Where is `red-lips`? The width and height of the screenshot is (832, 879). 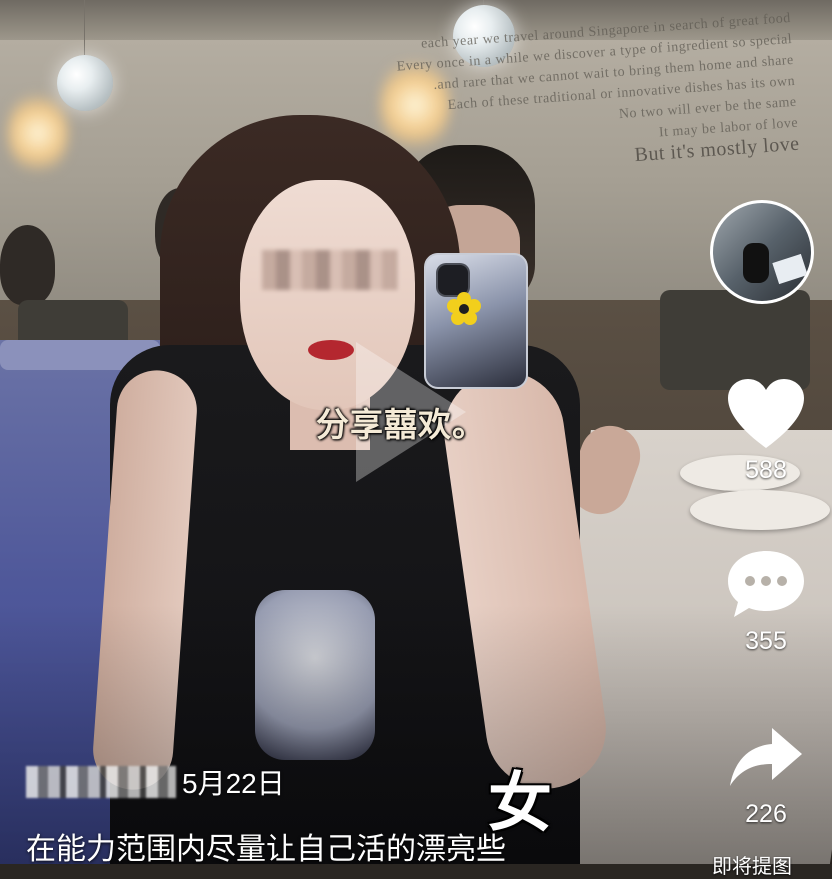
red-lips is located at coordinates (331, 350).